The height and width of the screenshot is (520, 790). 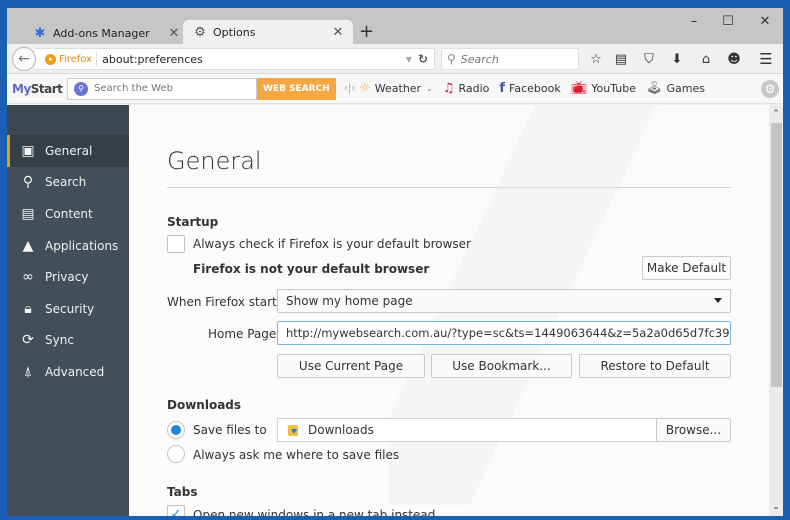 What do you see at coordinates (28, 340) in the screenshot?
I see `sync-icon: ⟳` at bounding box center [28, 340].